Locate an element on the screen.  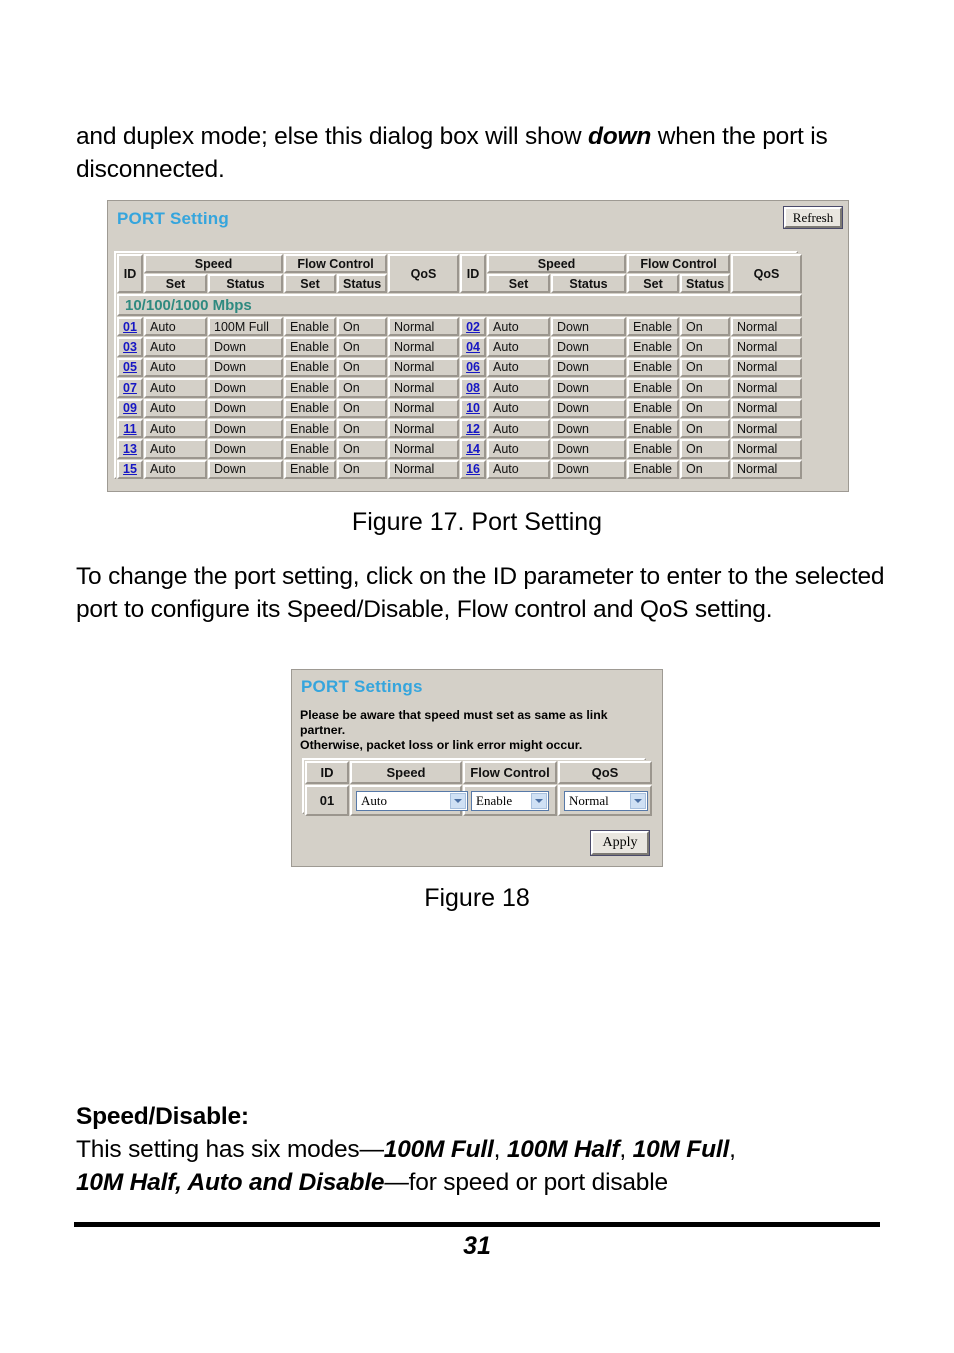
flow-control-select: Enable is located at coordinates (510, 800).